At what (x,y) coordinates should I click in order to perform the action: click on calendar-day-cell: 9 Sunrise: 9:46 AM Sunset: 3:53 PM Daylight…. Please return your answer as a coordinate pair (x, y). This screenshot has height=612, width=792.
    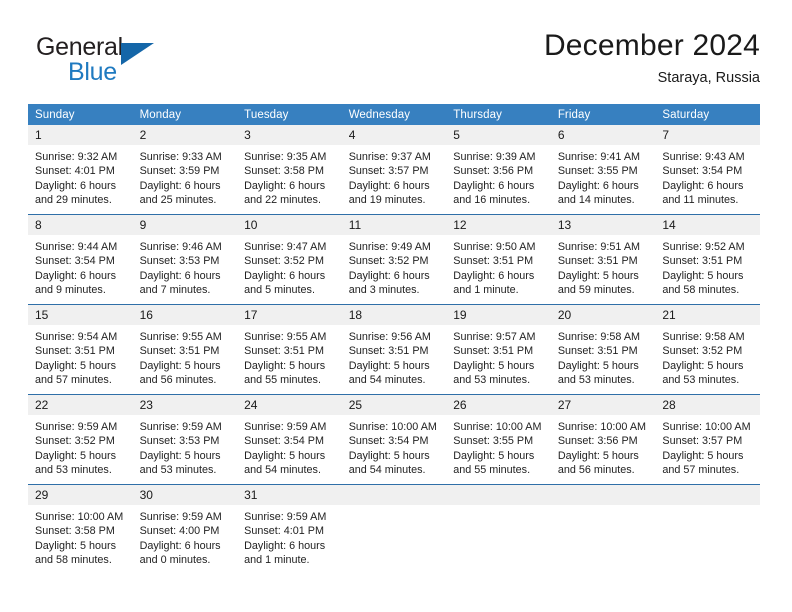
    Looking at the image, I should click on (185, 259).